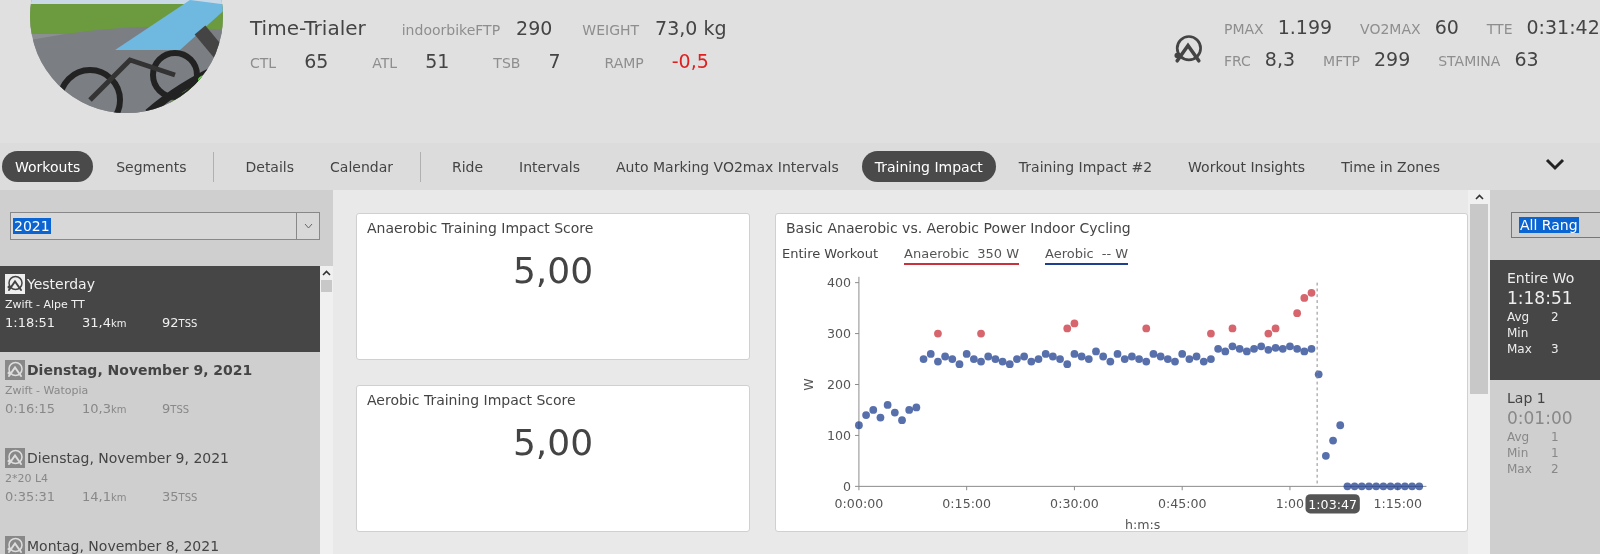 The height and width of the screenshot is (554, 1600). Describe the element at coordinates (1519, 437) in the screenshot. I see `lap-stat-label: Avg` at that location.